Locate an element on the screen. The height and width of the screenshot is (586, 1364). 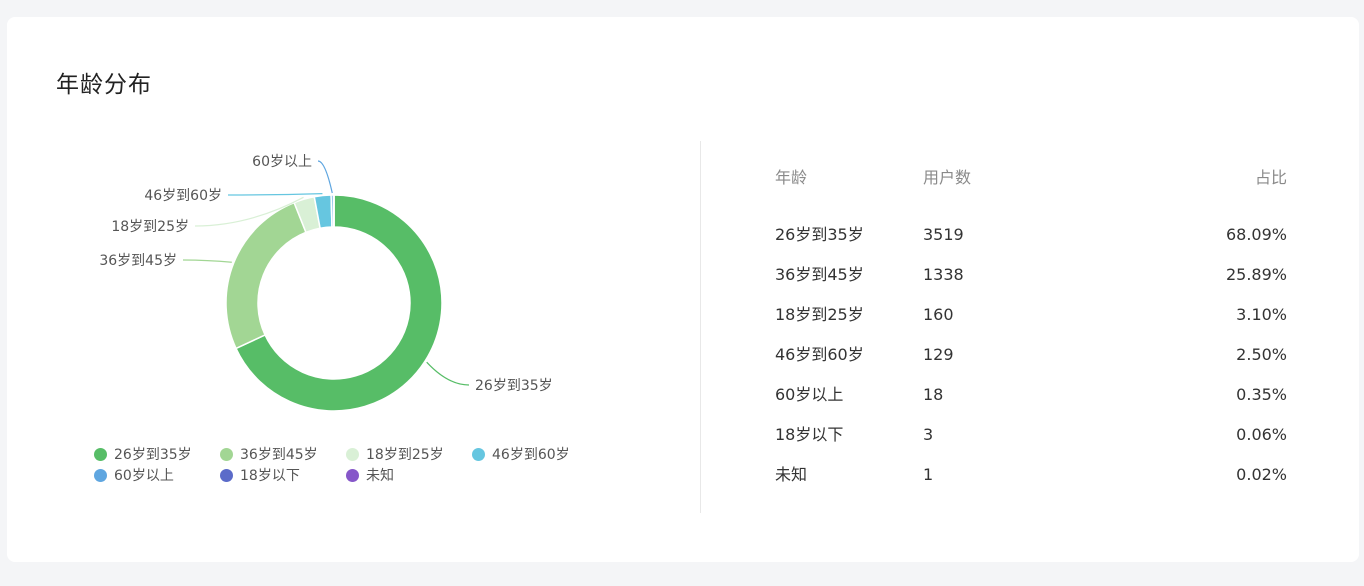
header-age: 年龄 is located at coordinates (791, 177).